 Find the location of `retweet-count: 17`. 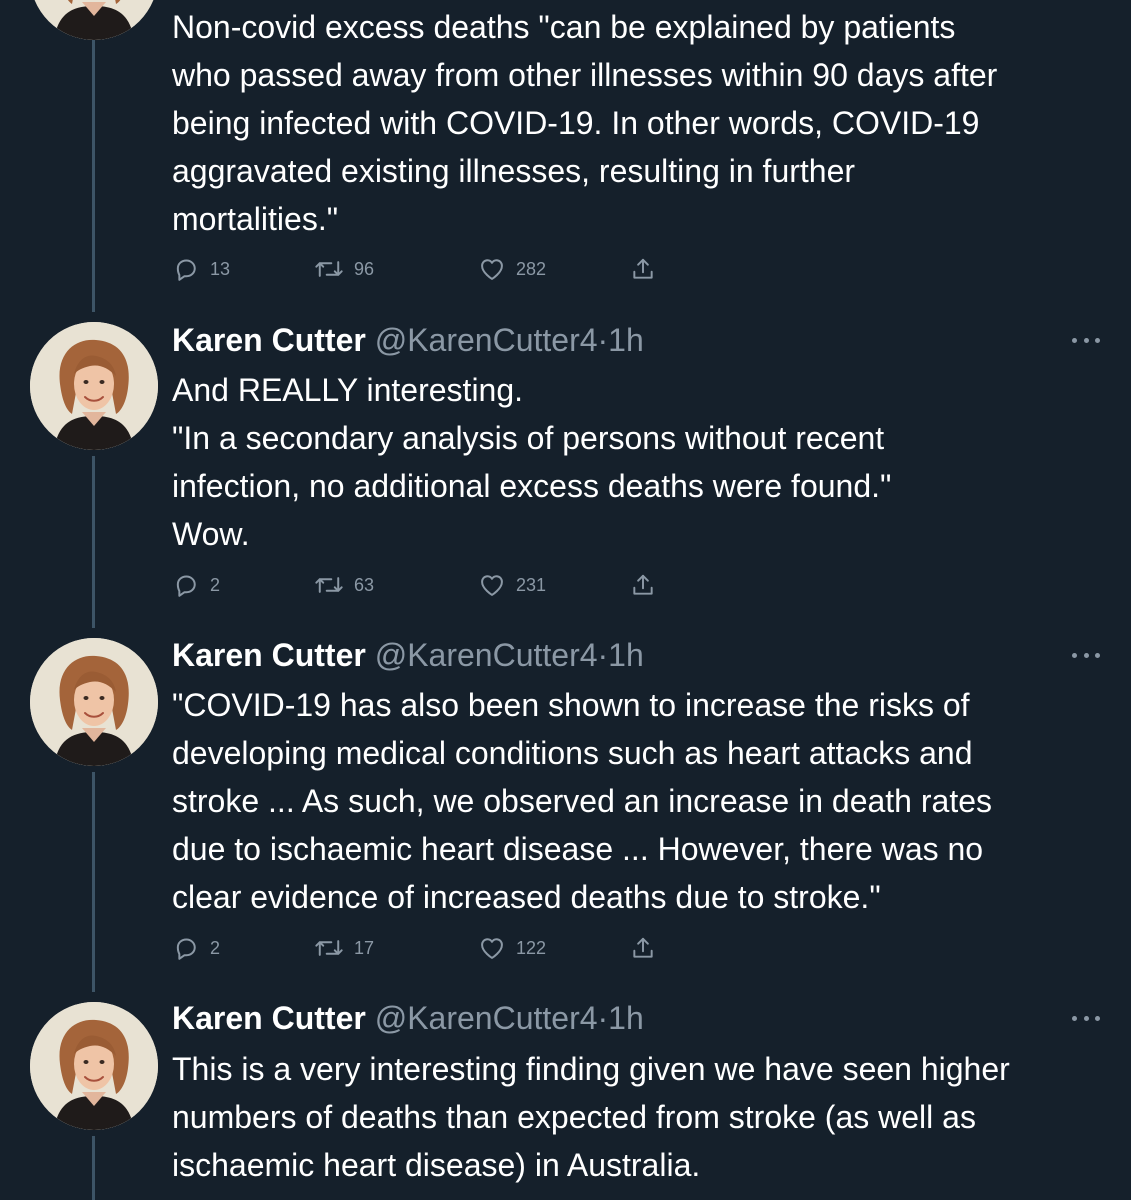

retweet-count: 17 is located at coordinates (364, 947).